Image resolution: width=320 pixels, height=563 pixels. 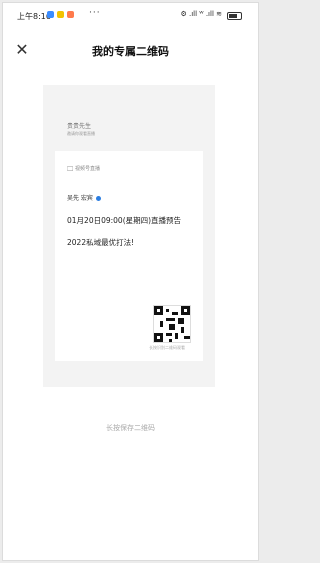 I want to click on nav-bar: ✕ 我的专属二维码, so click(x=130, y=51).